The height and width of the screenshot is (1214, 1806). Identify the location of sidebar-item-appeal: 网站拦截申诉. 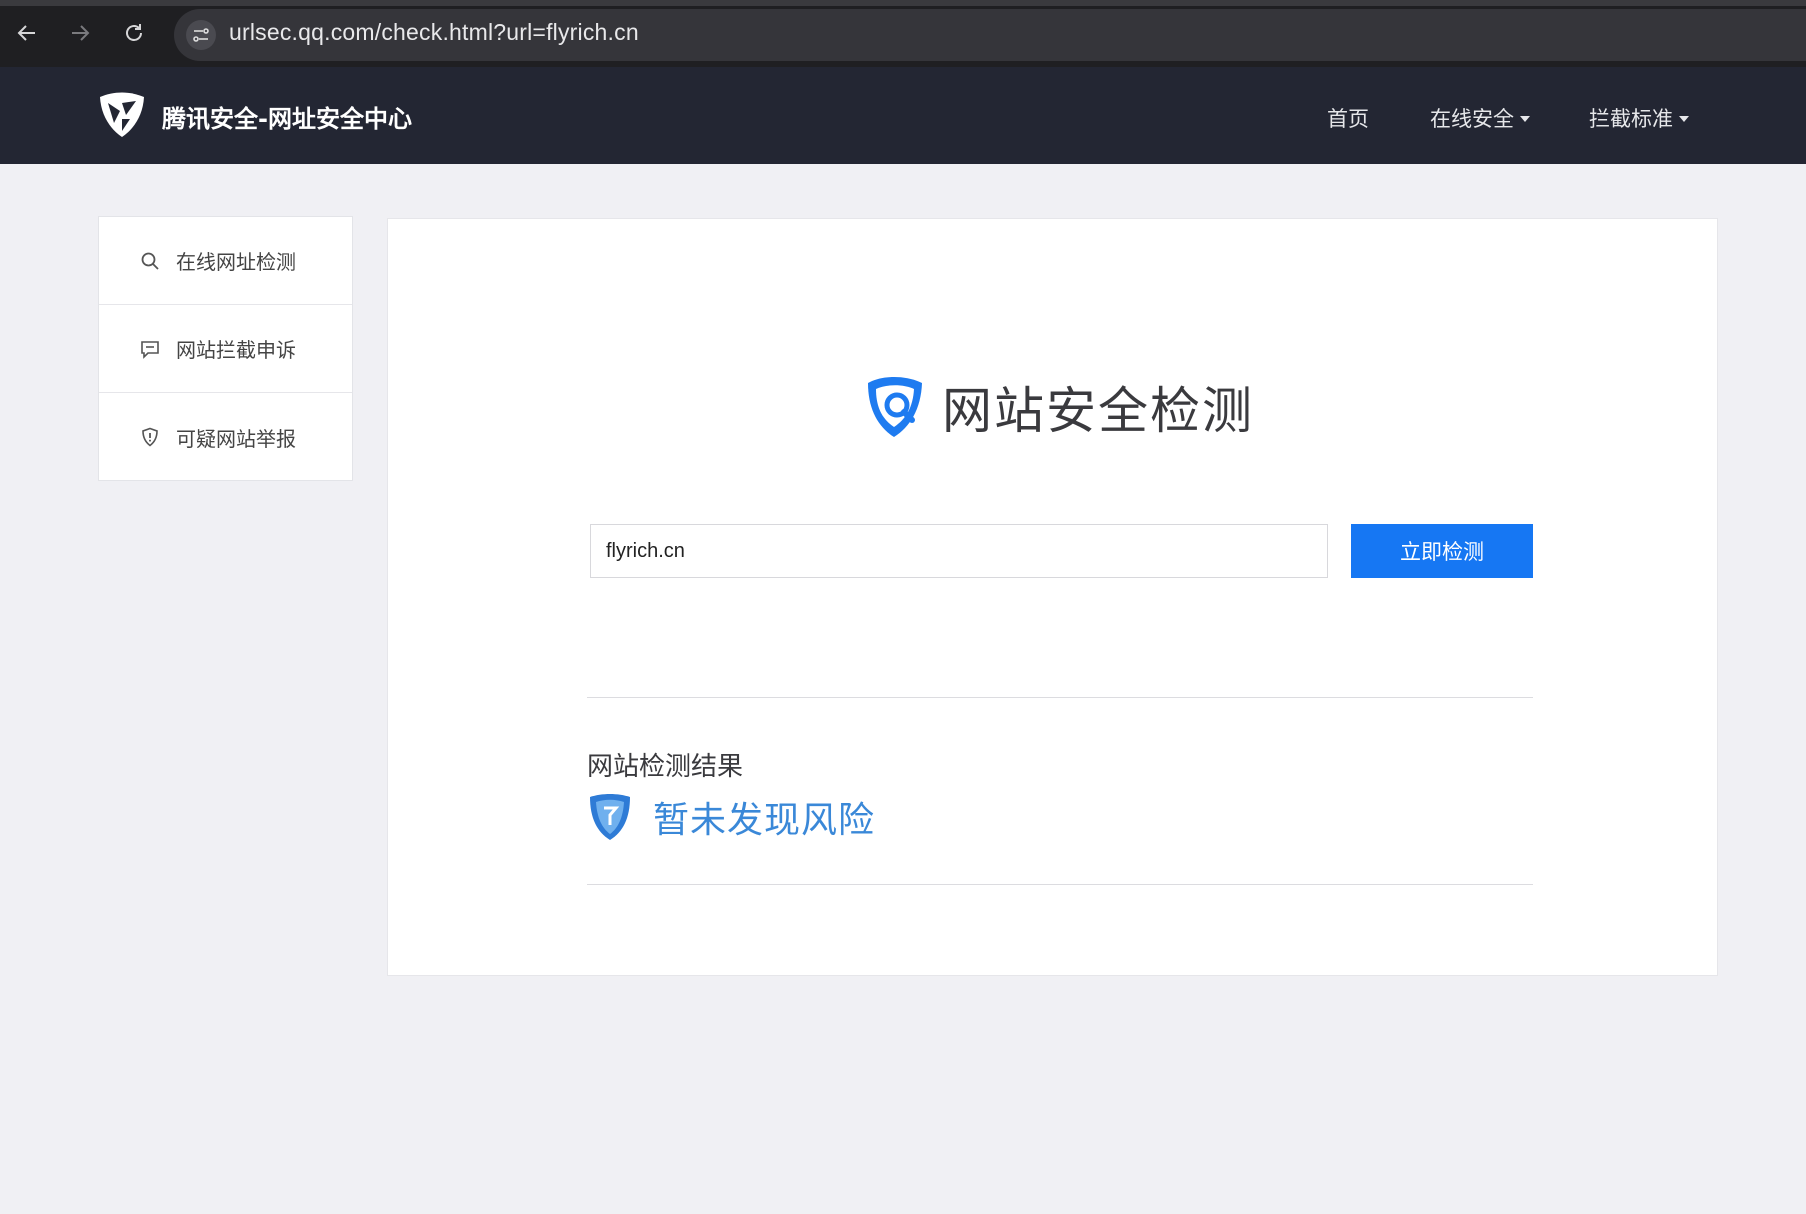
(225, 349).